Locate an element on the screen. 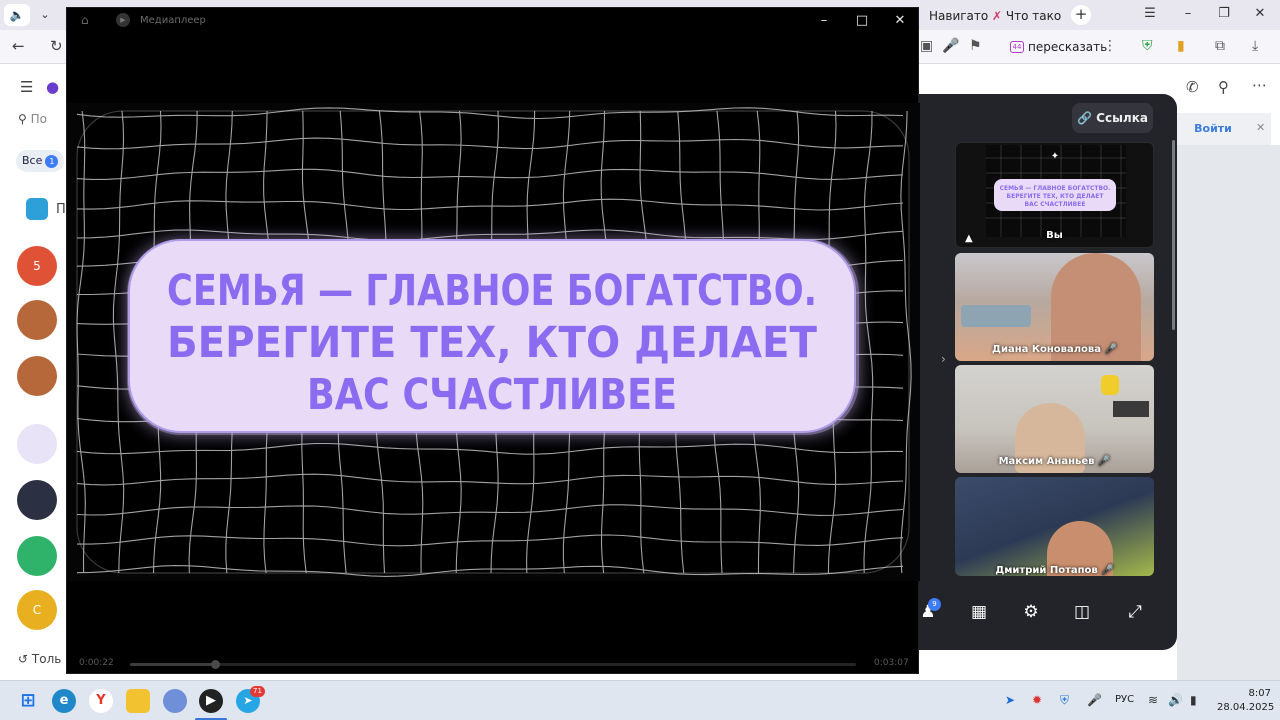 This screenshot has width=1280, height=720. tab-navigator: Навигато is located at coordinates (958, 16).